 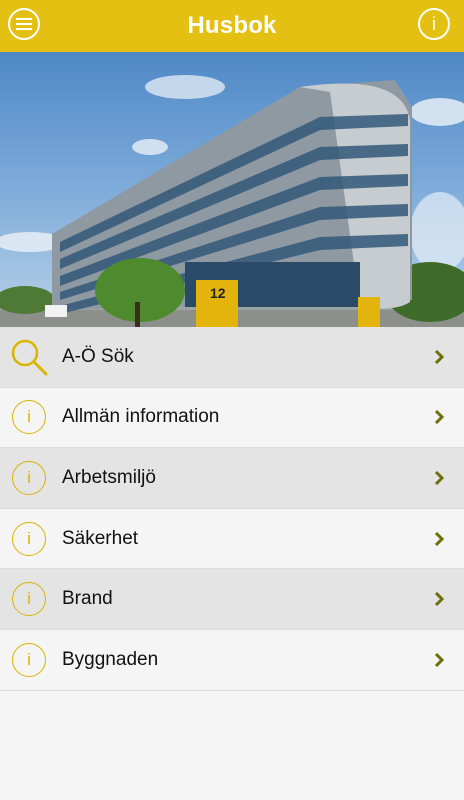 What do you see at coordinates (109, 477) in the screenshot?
I see `menu-item-label: Arbetsmiljö` at bounding box center [109, 477].